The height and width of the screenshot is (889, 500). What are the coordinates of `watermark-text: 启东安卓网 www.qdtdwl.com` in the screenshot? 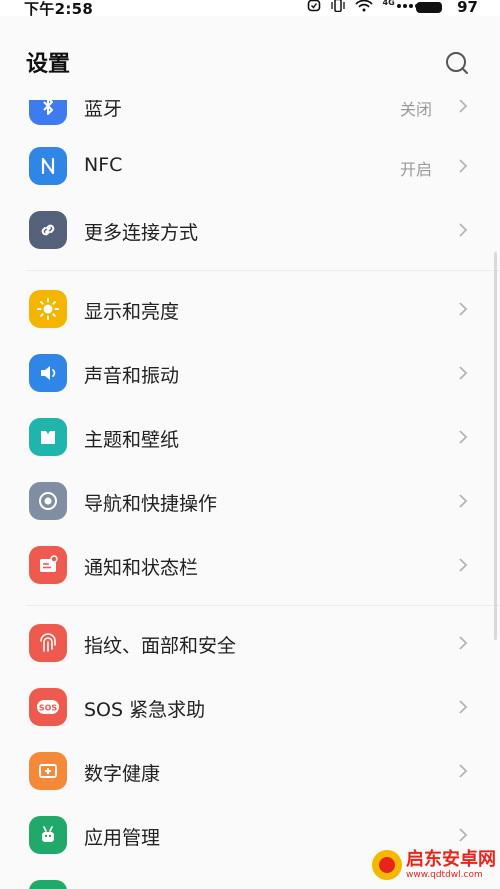 It's located at (451, 864).